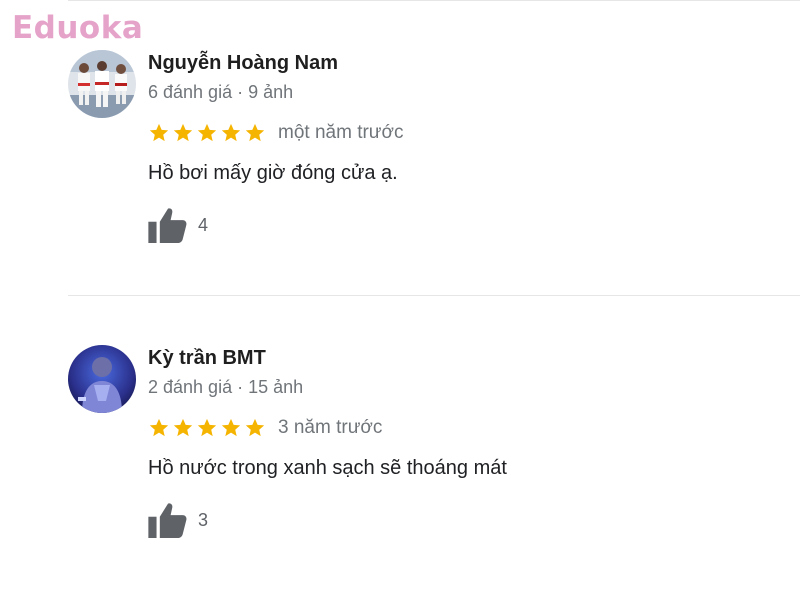  Describe the element at coordinates (78, 28) in the screenshot. I see `watermark-logo: Eduoka` at that location.